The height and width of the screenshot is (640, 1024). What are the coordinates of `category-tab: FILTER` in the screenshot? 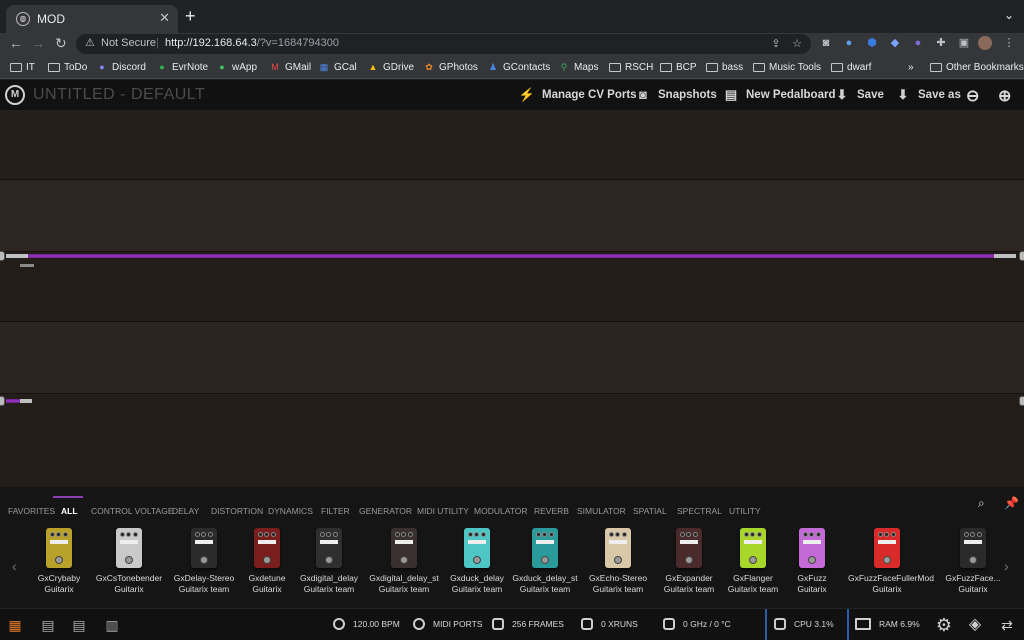 It's located at (335, 511).